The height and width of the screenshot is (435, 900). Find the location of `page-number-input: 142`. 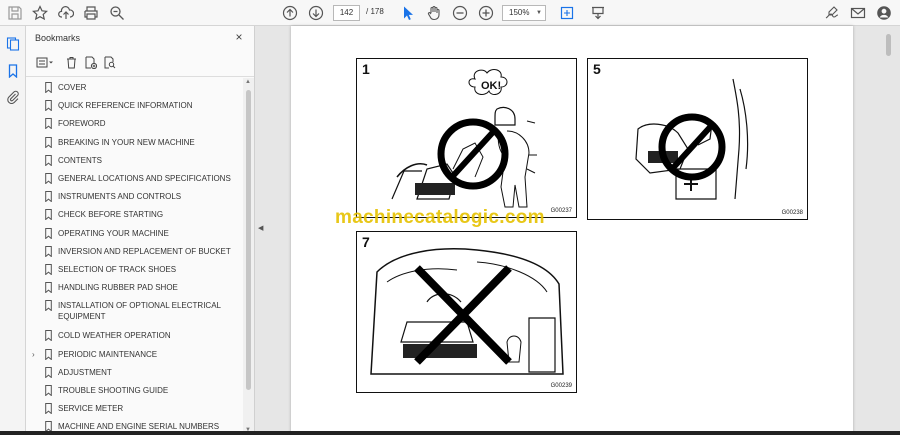

page-number-input: 142 is located at coordinates (346, 13).